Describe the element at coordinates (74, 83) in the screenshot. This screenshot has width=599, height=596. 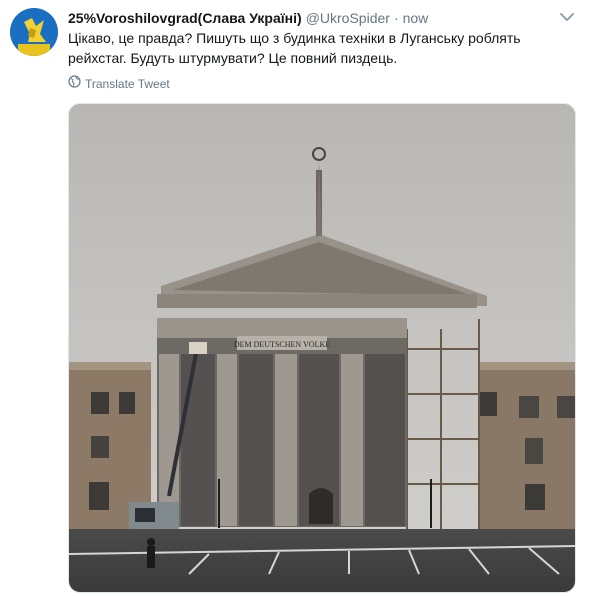
I see `globe-icon` at that location.